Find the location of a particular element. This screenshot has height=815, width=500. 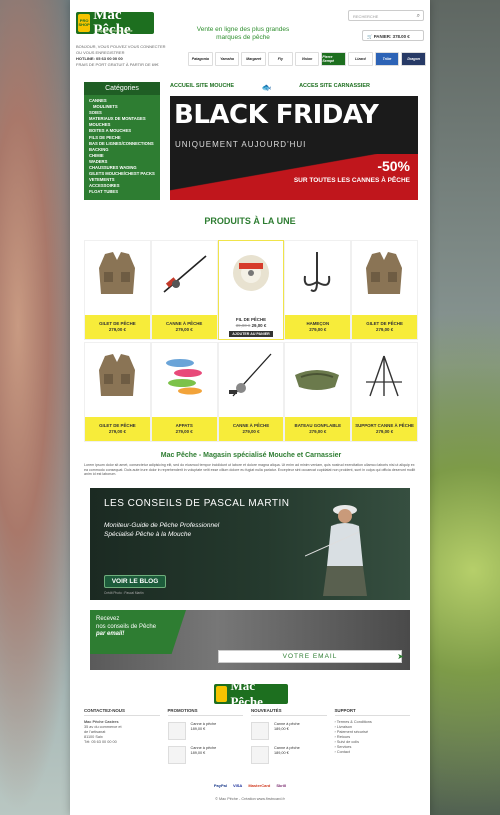

banner-subtitle: UNIQUEMENT AUJOURD'HUI is located at coordinates (241, 144).